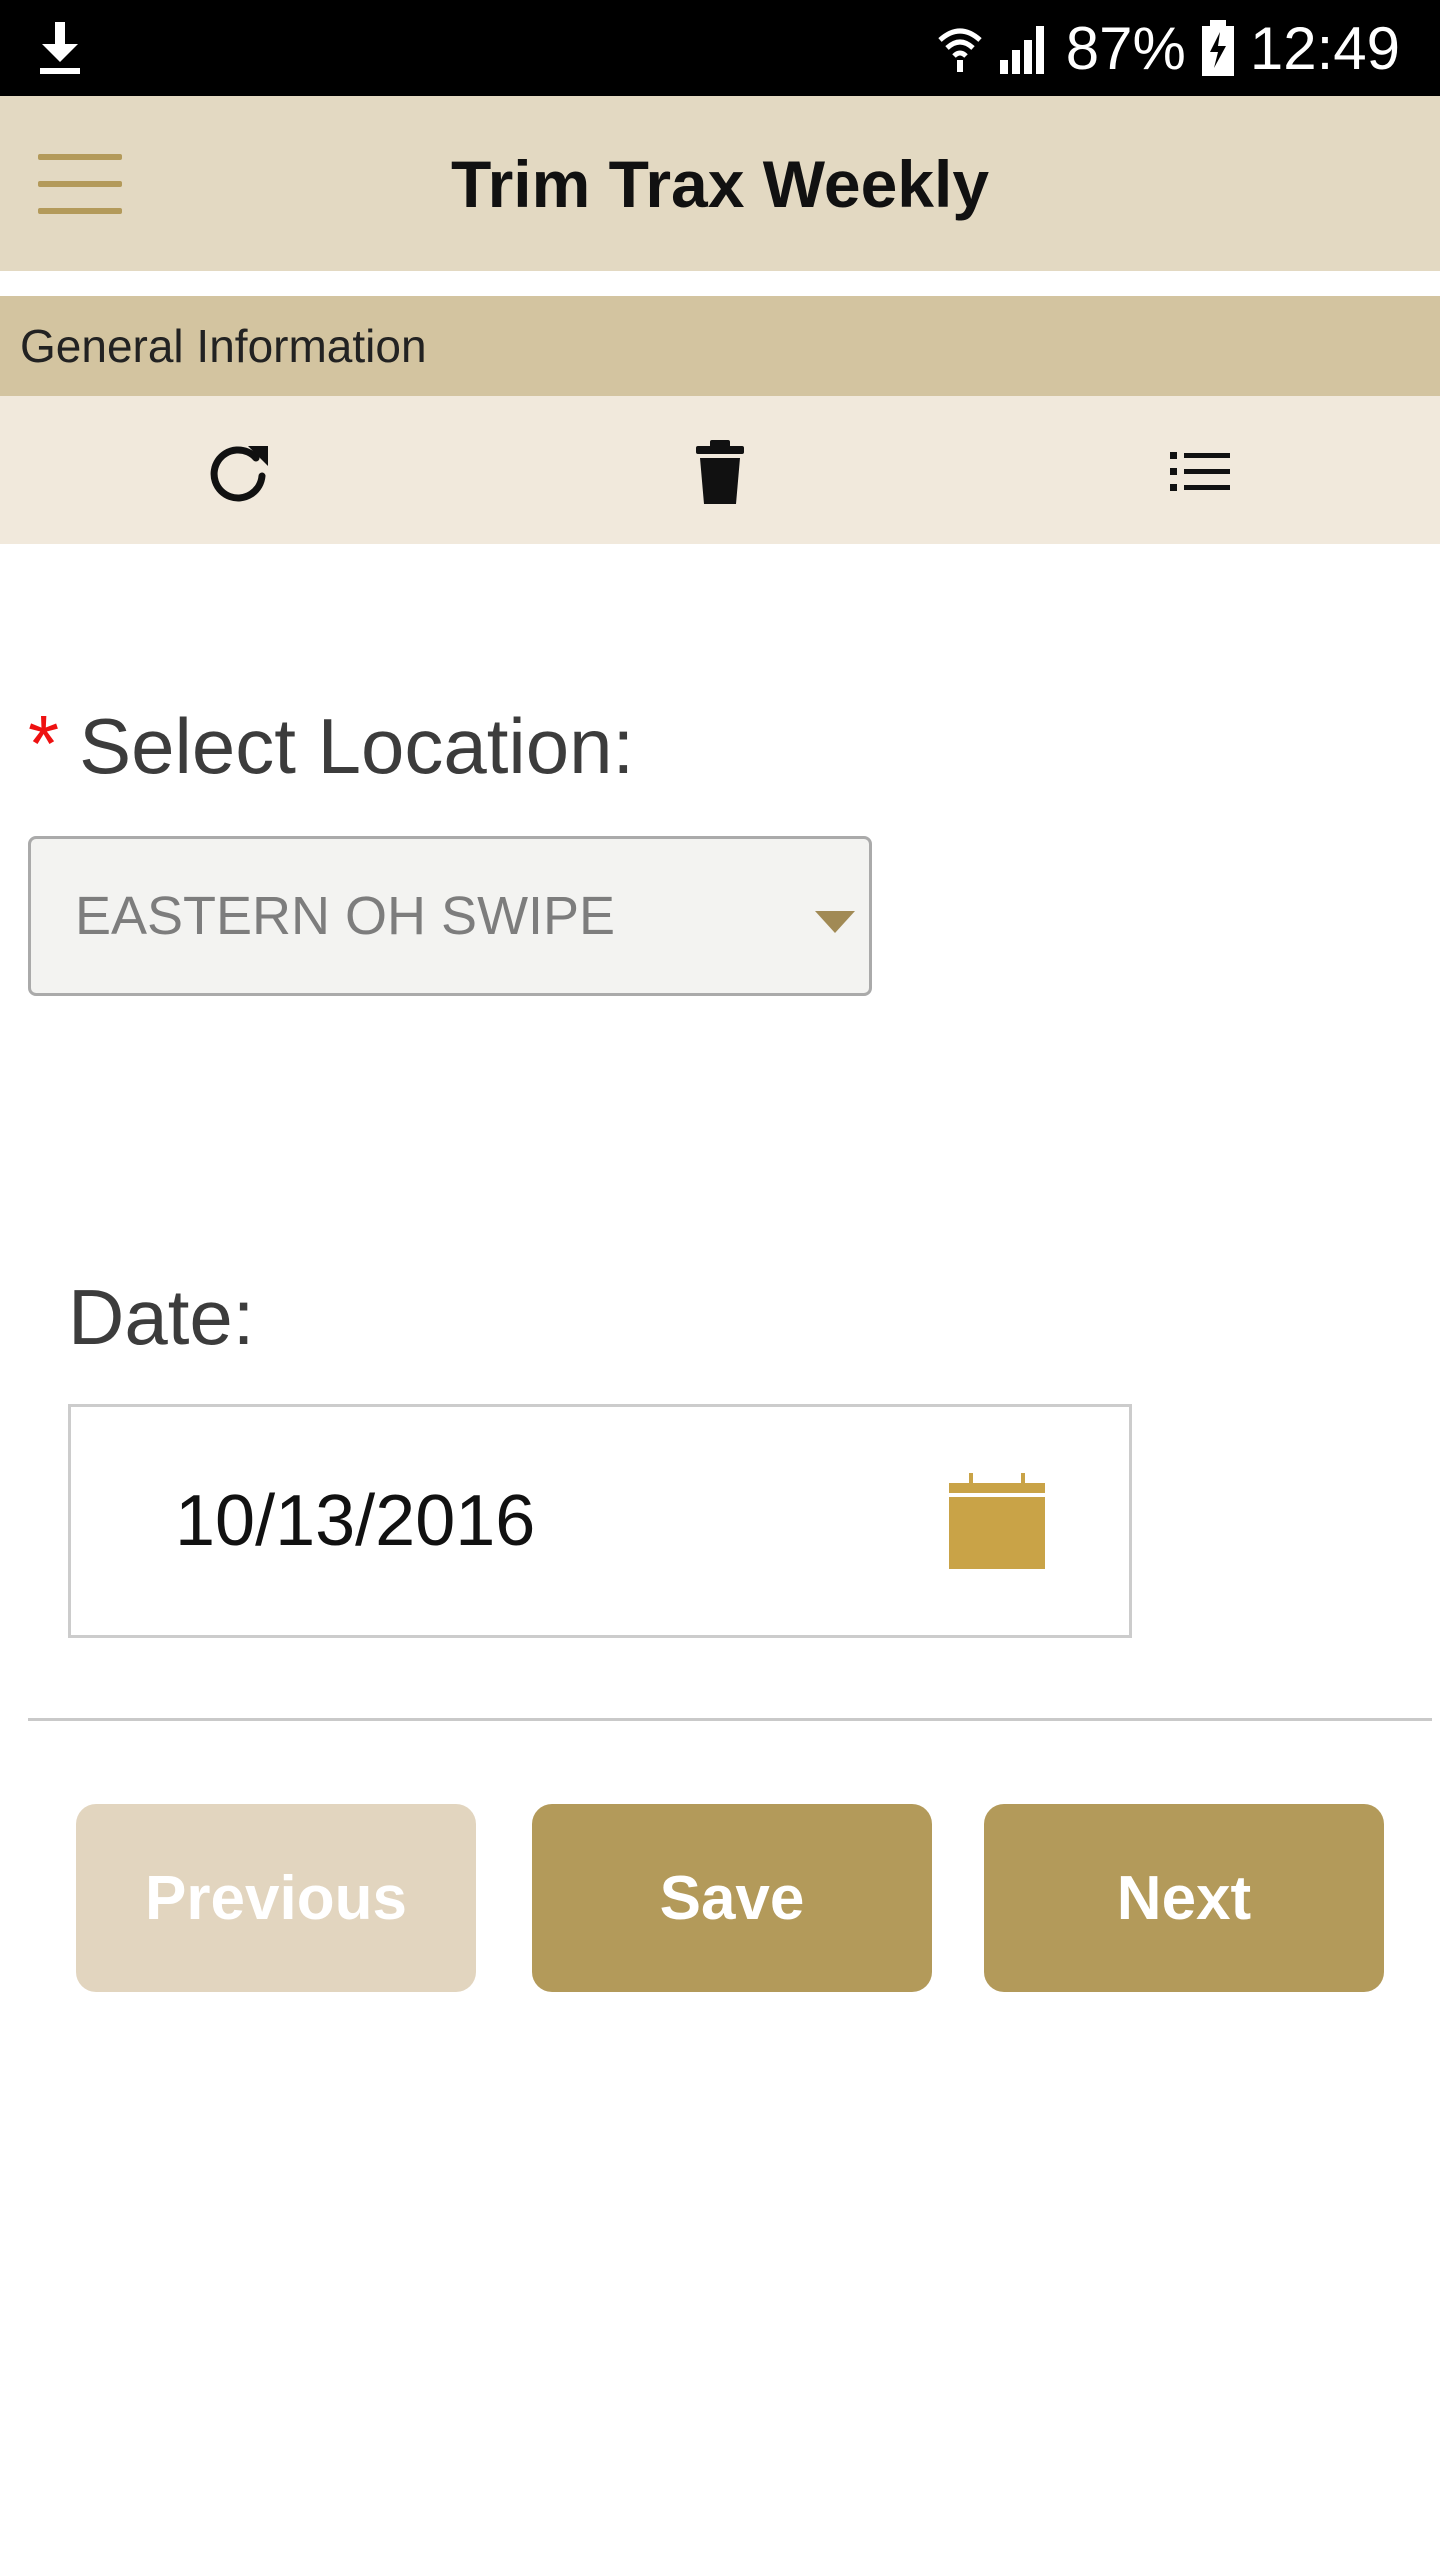 The width and height of the screenshot is (1440, 2560). I want to click on location-label: * Select Location:, so click(331, 745).